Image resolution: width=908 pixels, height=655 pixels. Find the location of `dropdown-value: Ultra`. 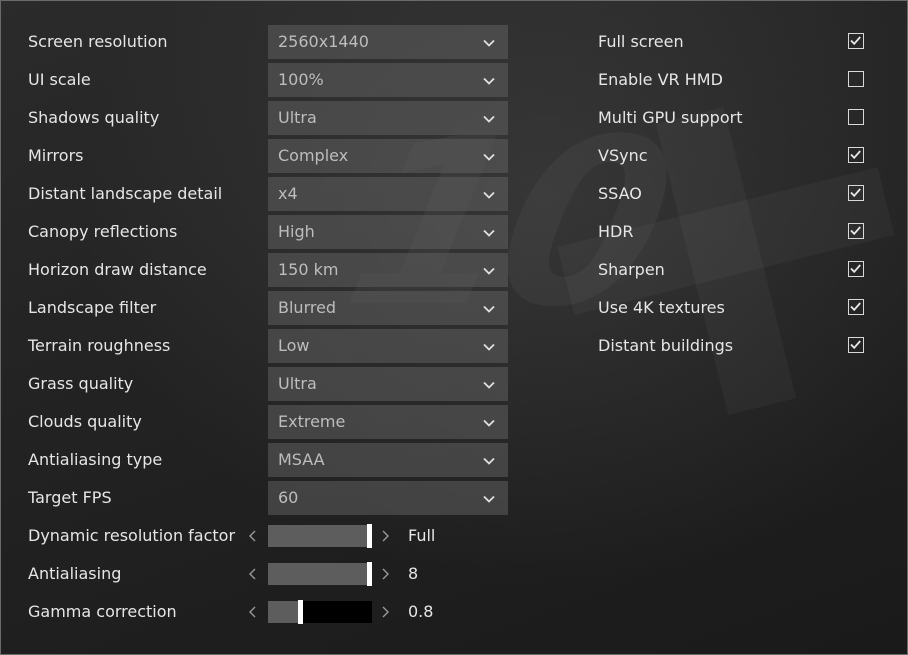

dropdown-value: Ultra is located at coordinates (297, 117).